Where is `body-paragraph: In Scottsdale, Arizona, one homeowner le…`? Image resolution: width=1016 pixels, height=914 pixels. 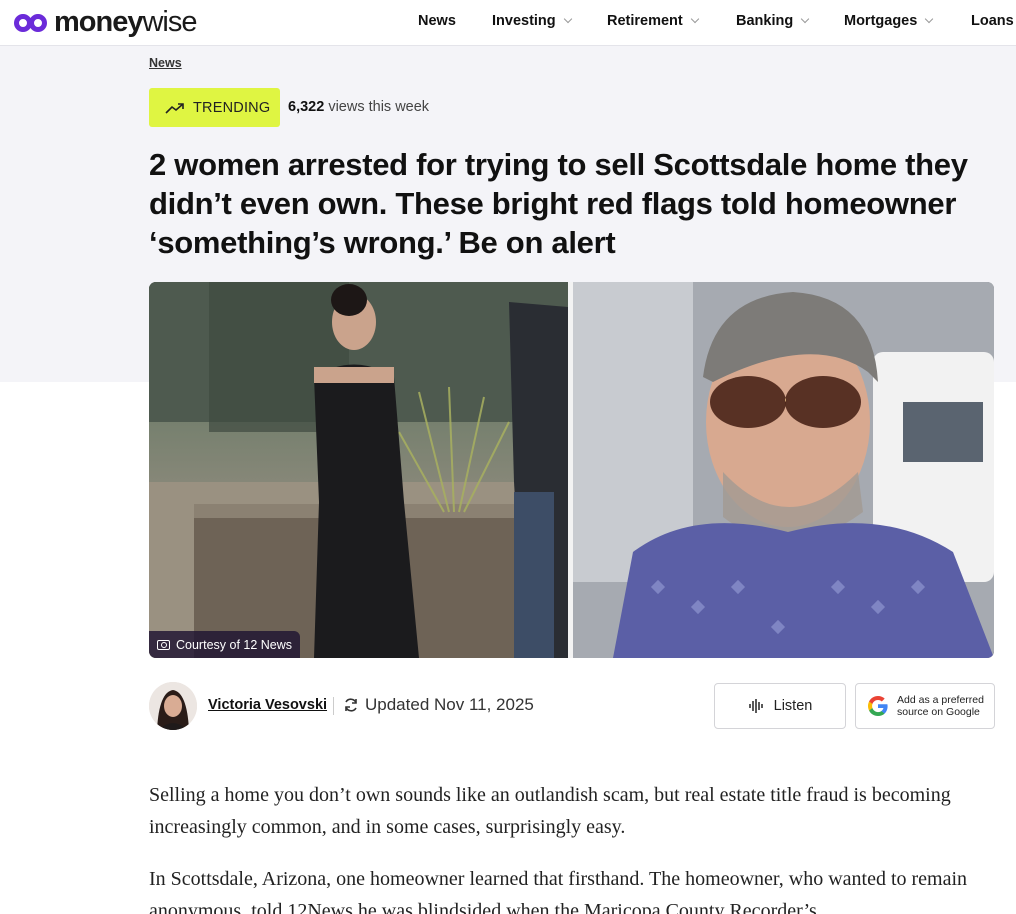
body-paragraph: In Scottsdale, Arizona, one homeowner le… is located at coordinates (558, 891).